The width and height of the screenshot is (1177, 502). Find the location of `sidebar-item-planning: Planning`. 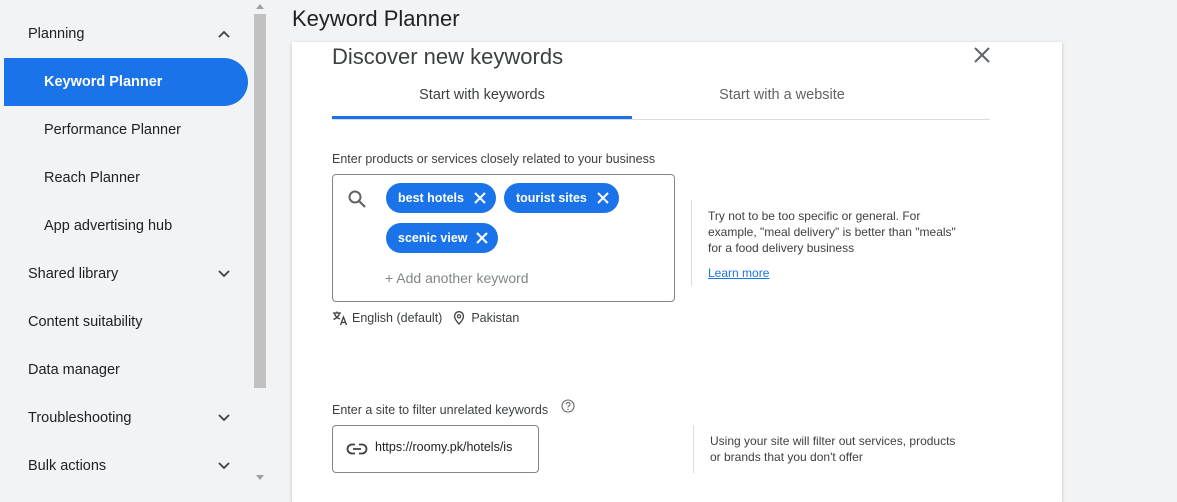

sidebar-item-planning: Planning is located at coordinates (126, 34).